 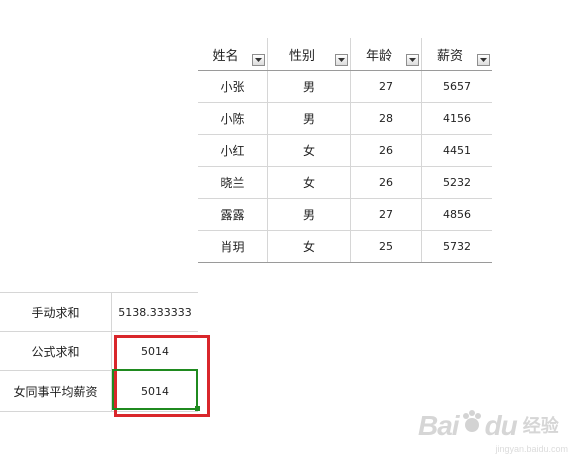 I want to click on table-row: 露露 男 27 4856, so click(x=345, y=214).